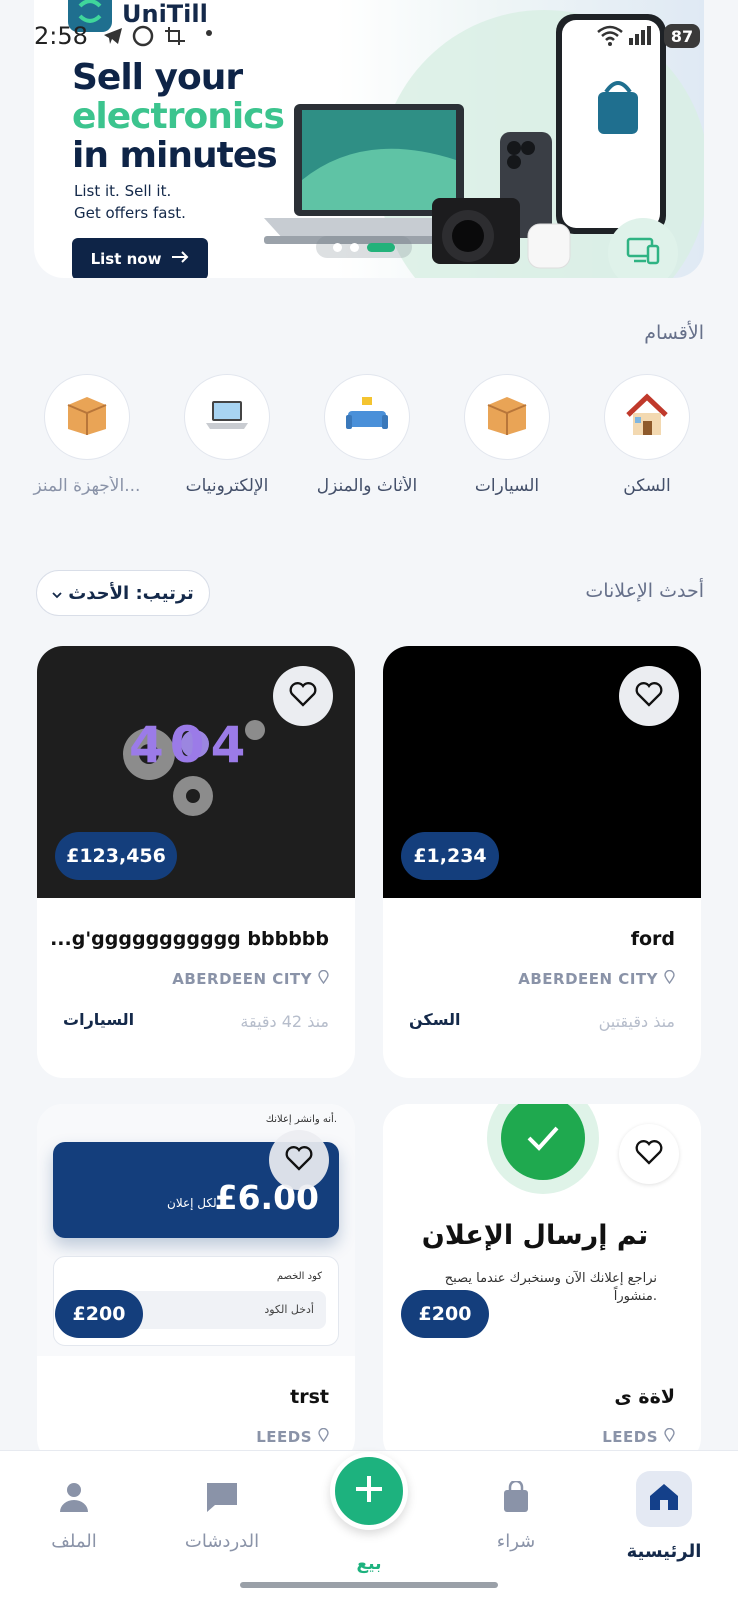 The image size is (738, 1600). I want to click on laptop-icon, so click(227, 417).